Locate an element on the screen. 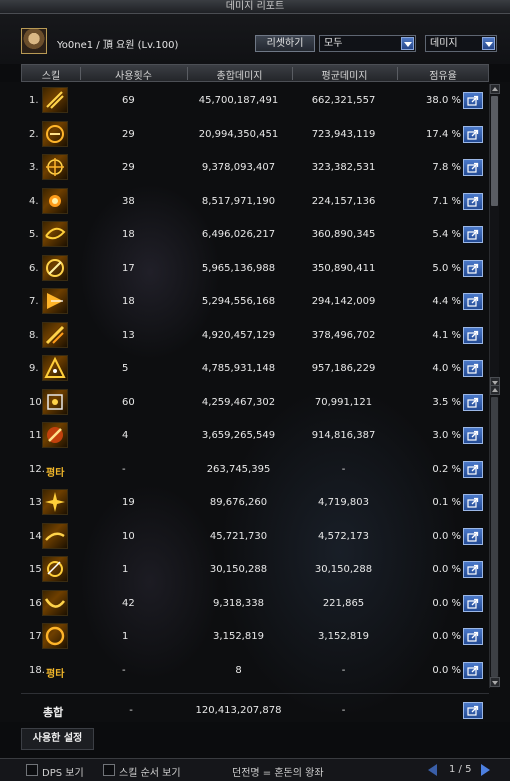 This screenshot has width=510, height=781. character-name: Yo0ne1 / 頂 요원 (Lv.100) is located at coordinates (118, 45).